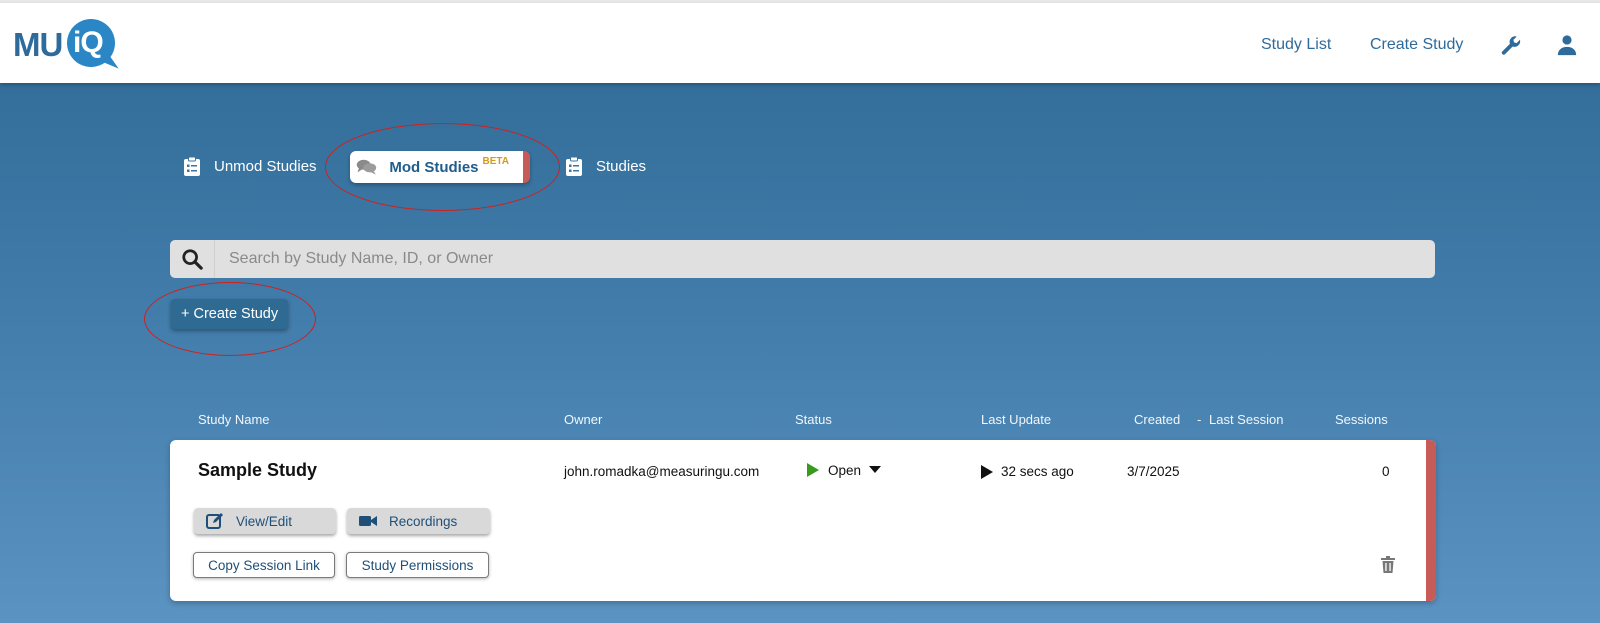 This screenshot has height=623, width=1600. I want to click on tab-unmod-studies: Unmod Studies, so click(249, 166).